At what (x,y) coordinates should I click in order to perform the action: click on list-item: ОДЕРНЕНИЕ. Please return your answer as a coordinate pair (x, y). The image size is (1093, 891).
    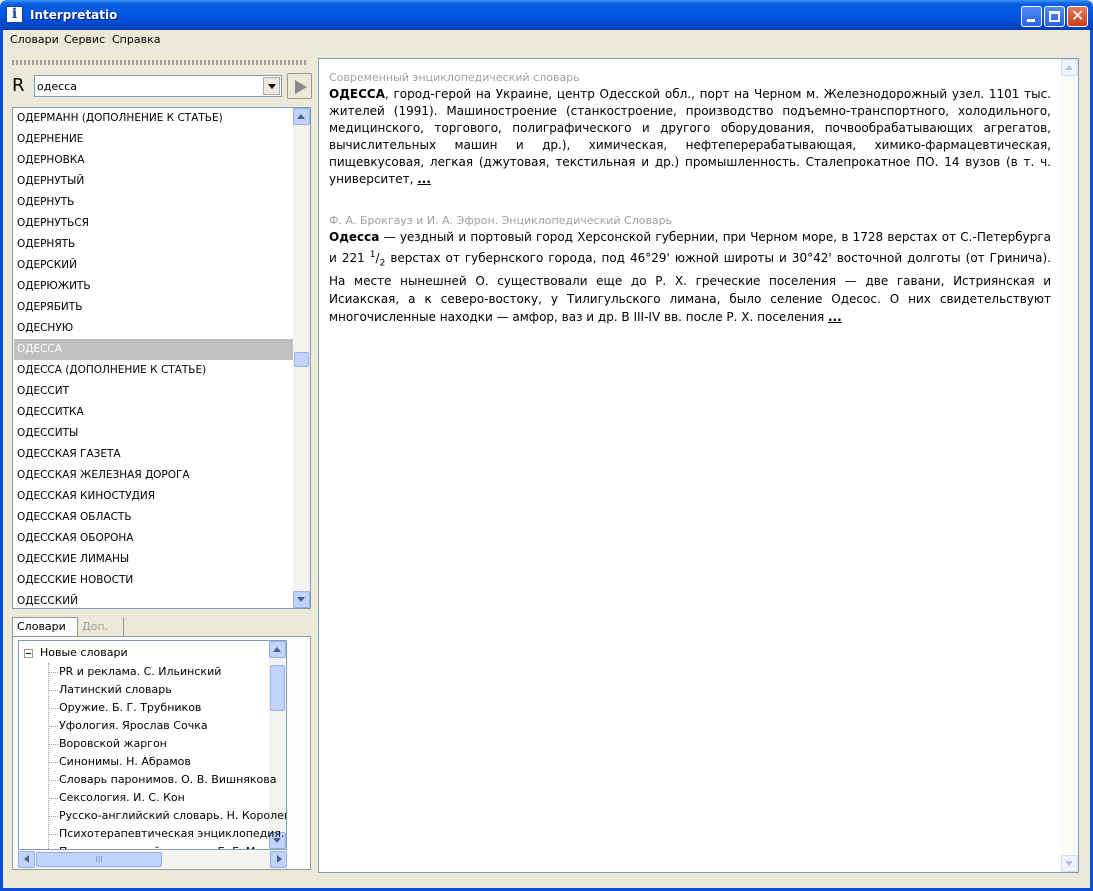
    Looking at the image, I should click on (154, 139).